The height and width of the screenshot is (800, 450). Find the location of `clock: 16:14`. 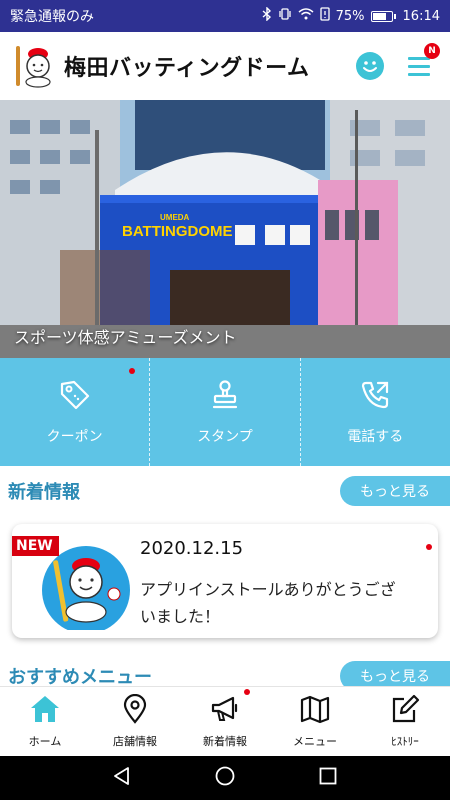

clock: 16:14 is located at coordinates (421, 16).